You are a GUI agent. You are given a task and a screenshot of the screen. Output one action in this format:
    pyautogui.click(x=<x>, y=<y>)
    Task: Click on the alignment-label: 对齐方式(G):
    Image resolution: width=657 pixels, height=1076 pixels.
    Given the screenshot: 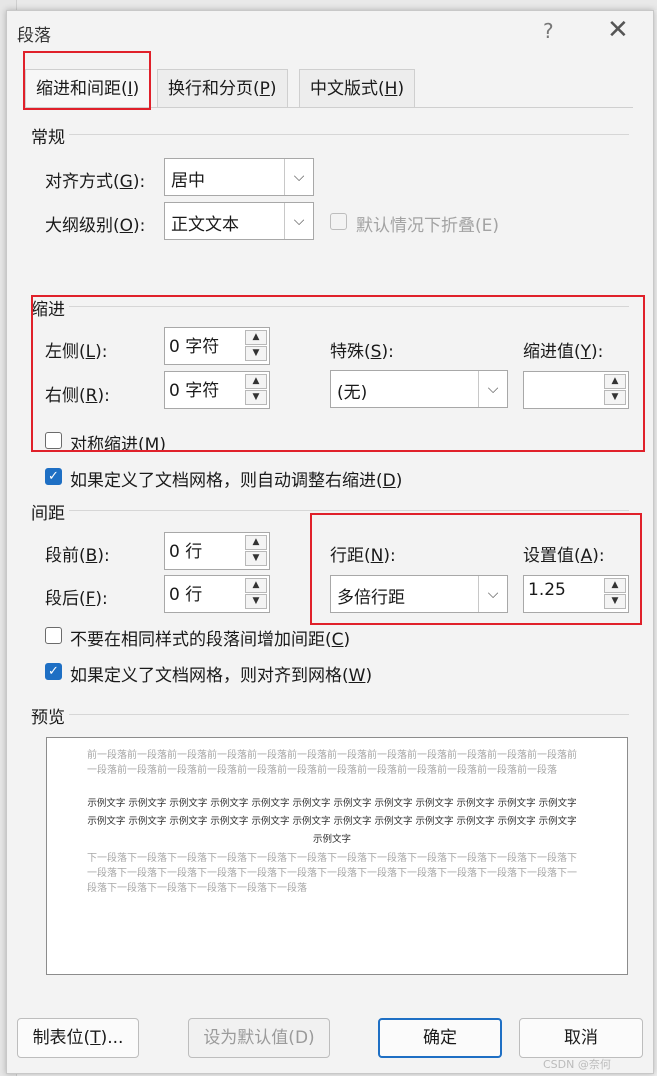 What is the action you would take?
    pyautogui.click(x=95, y=182)
    